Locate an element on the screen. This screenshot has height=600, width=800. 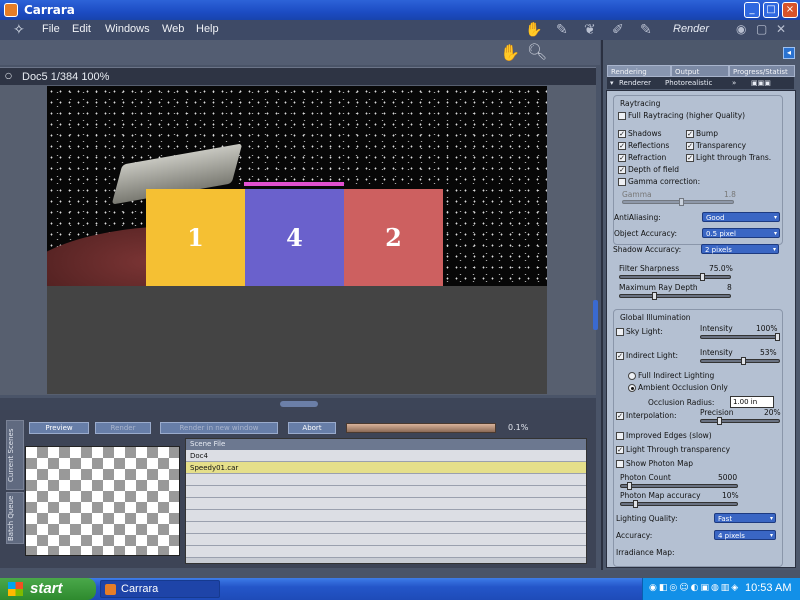
doc-circle-icon: ○ is located at coordinates (8, 75).